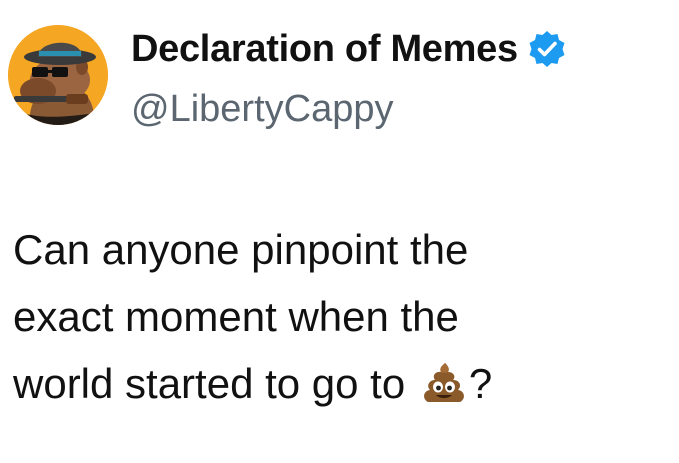 Image resolution: width=679 pixels, height=463 pixels. I want to click on profile-avatar, so click(58, 75).